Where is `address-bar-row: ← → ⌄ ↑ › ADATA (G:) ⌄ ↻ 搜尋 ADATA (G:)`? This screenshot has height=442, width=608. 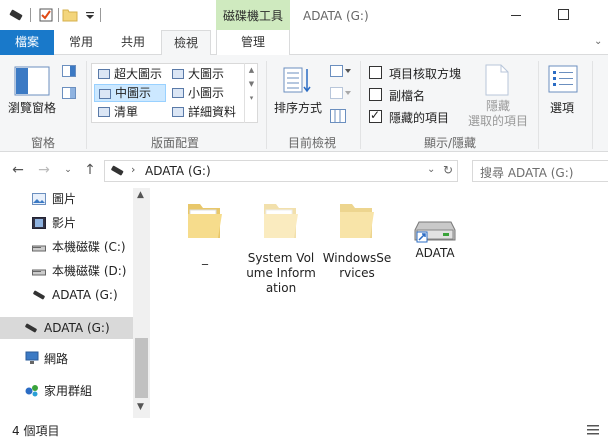 address-bar-row: ← → ⌄ ↑ › ADATA (G:) ⌄ ↻ 搜尋 ADATA (G:) is located at coordinates (304, 170).